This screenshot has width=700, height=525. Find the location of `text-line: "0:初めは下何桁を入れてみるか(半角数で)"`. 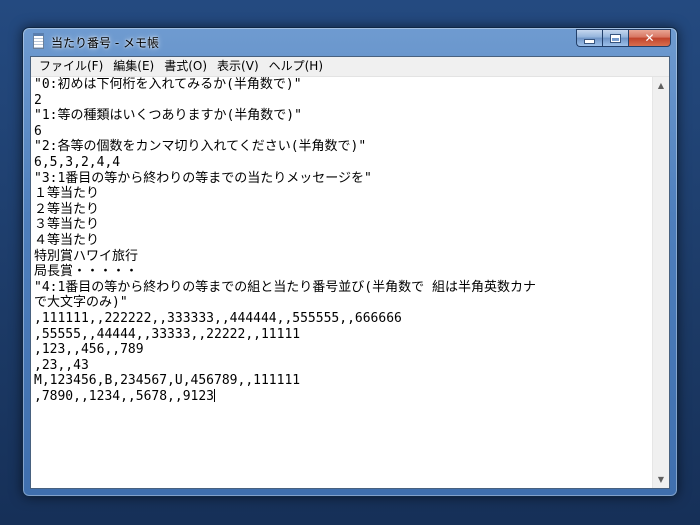

text-line: "0:初めは下何桁を入れてみるか(半角数で)" is located at coordinates (168, 84).